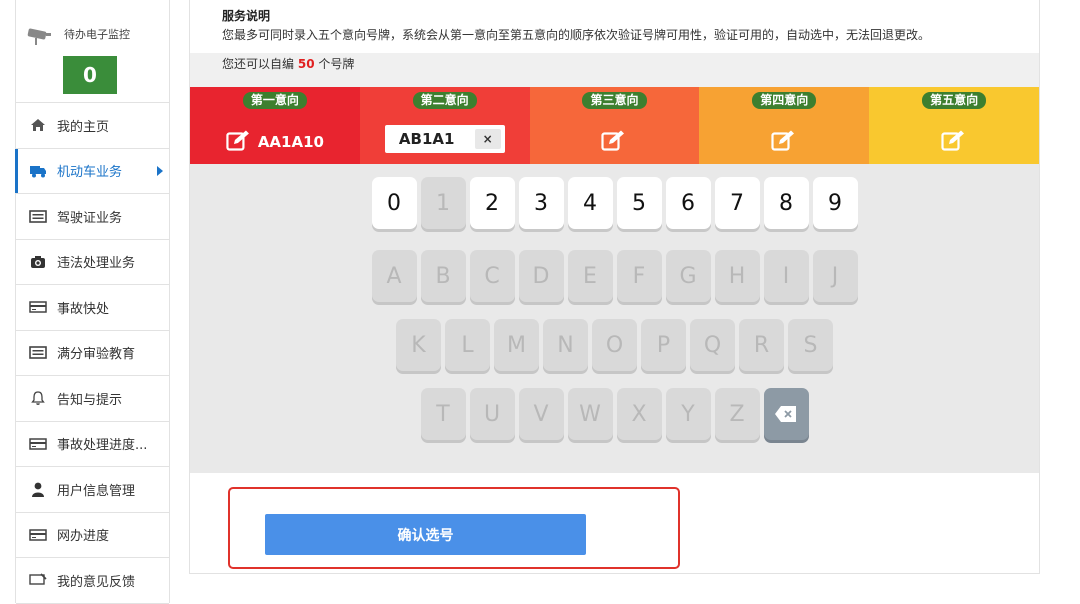 Image resolution: width=1080 pixels, height=604 pixels. I want to click on plate-value: AA1A10, so click(290, 142).